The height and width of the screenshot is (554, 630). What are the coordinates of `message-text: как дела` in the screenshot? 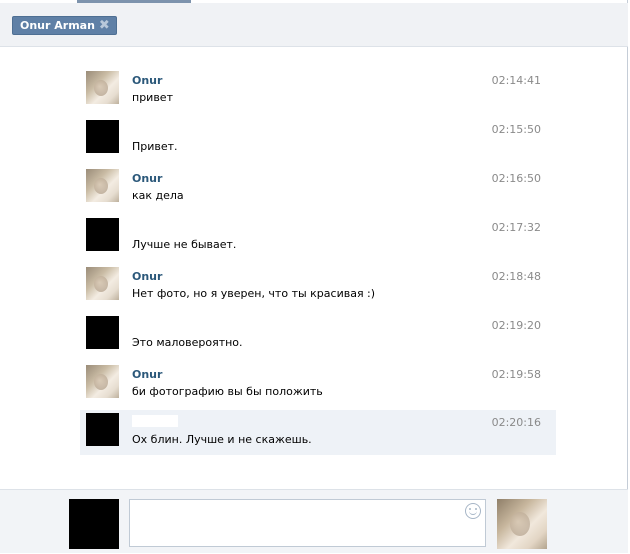 It's located at (158, 195).